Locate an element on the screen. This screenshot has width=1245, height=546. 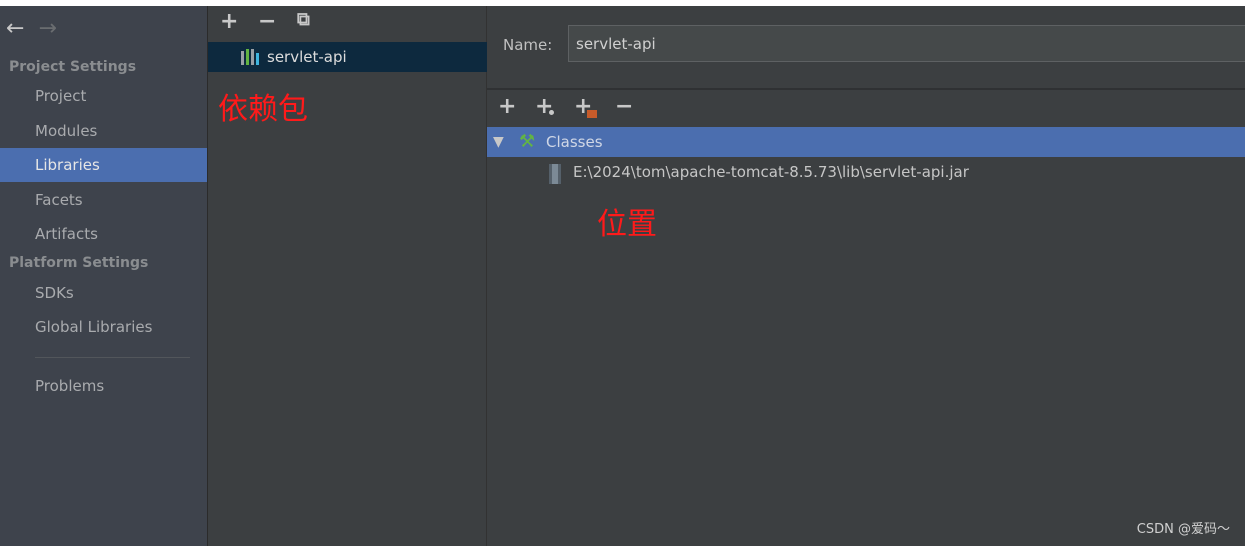
tree-node-classes: ▼ ⚒ Classes is located at coordinates (866, 142).